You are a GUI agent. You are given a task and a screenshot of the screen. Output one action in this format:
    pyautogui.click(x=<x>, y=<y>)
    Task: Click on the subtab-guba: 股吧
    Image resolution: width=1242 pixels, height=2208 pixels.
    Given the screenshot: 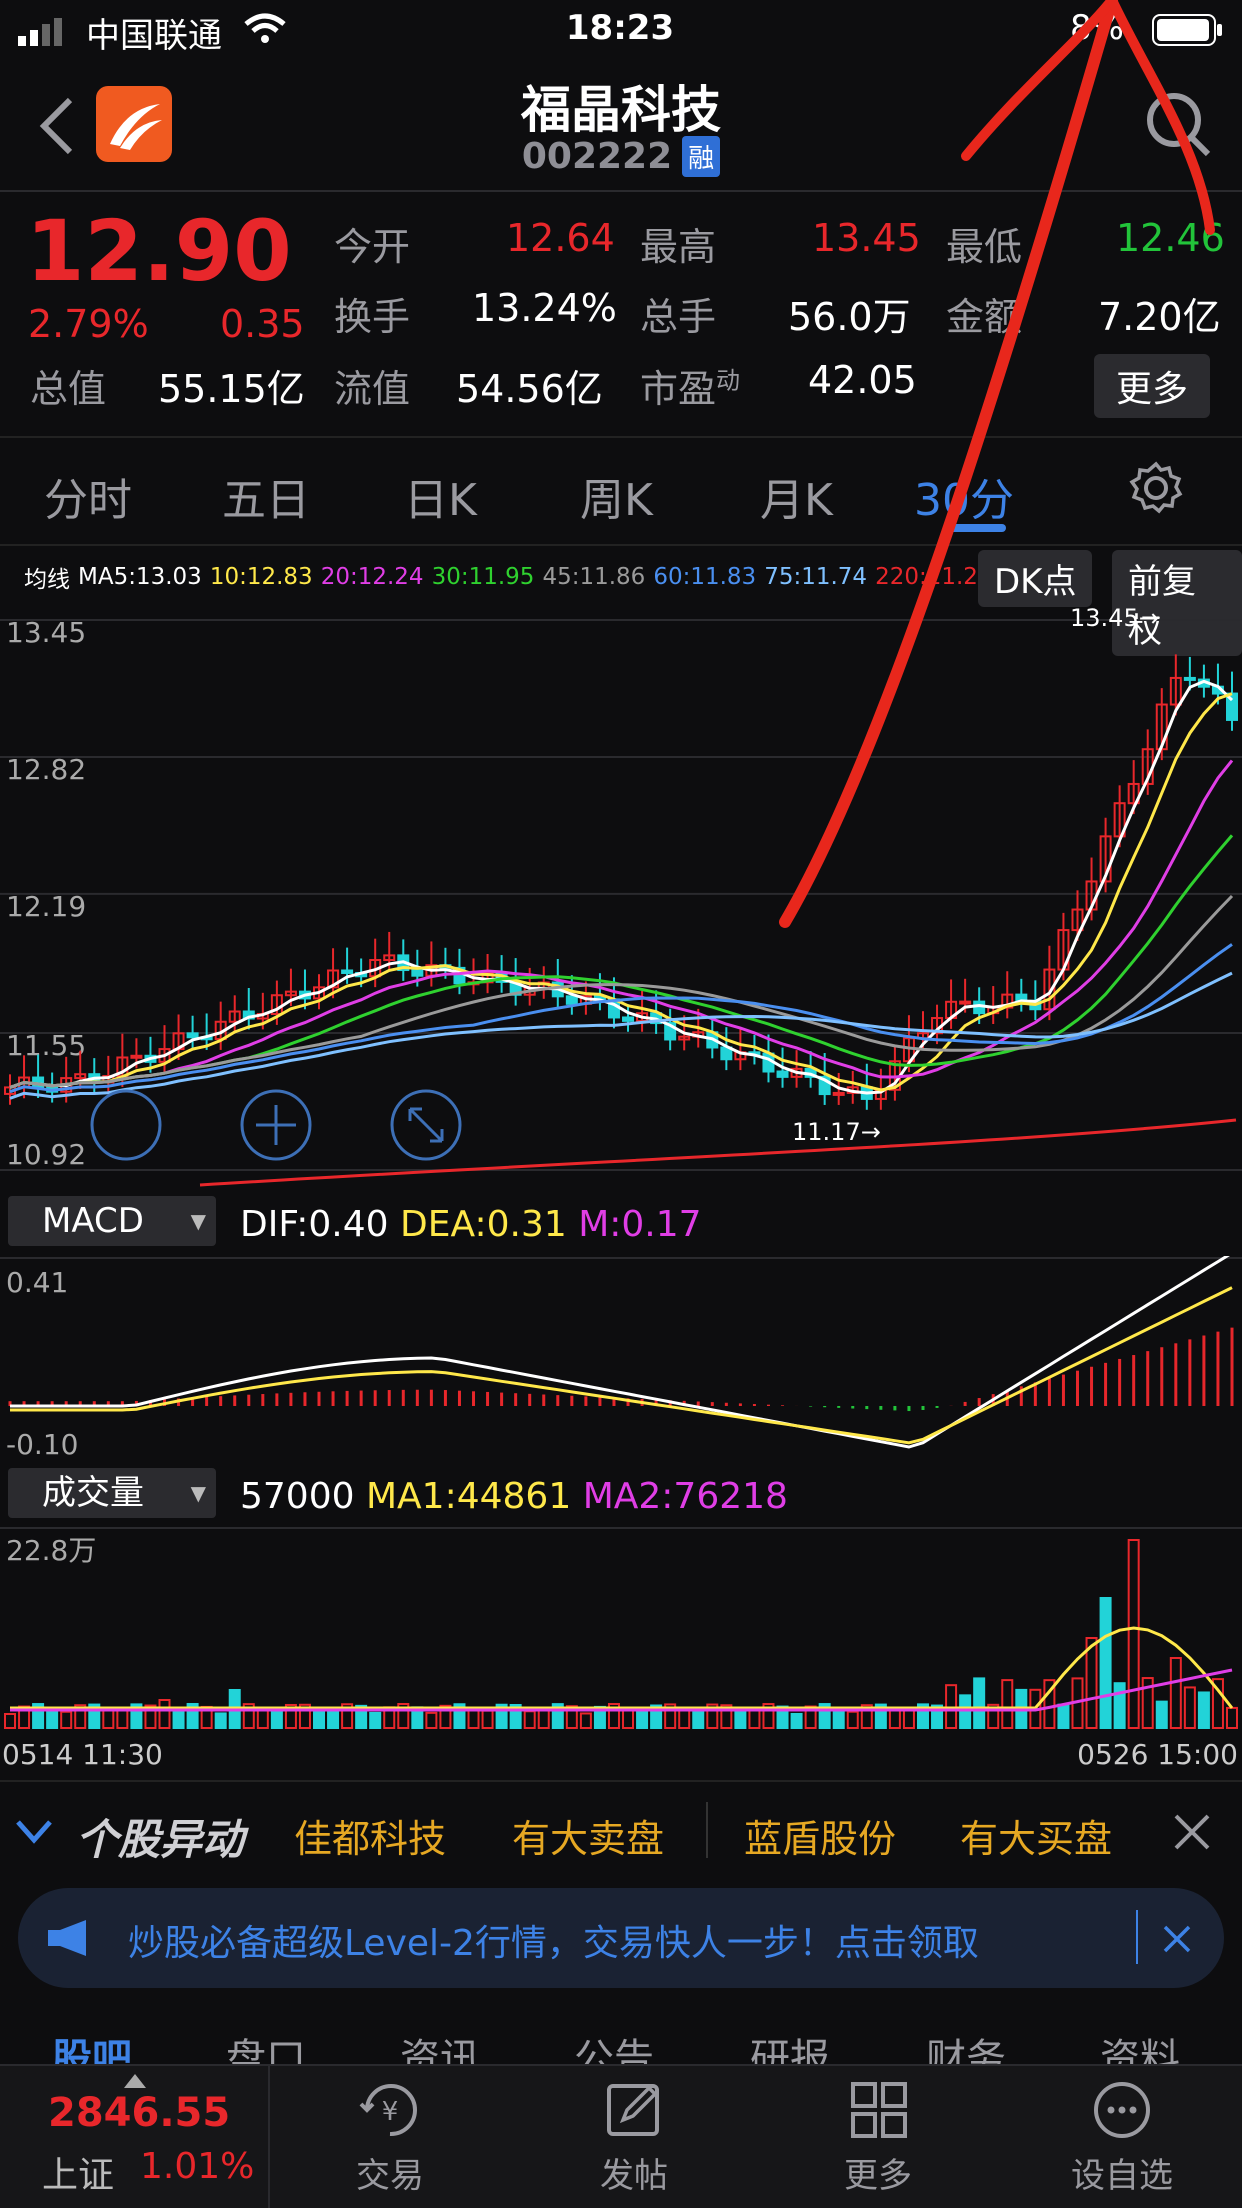 What is the action you would take?
    pyautogui.click(x=92, y=2045)
    